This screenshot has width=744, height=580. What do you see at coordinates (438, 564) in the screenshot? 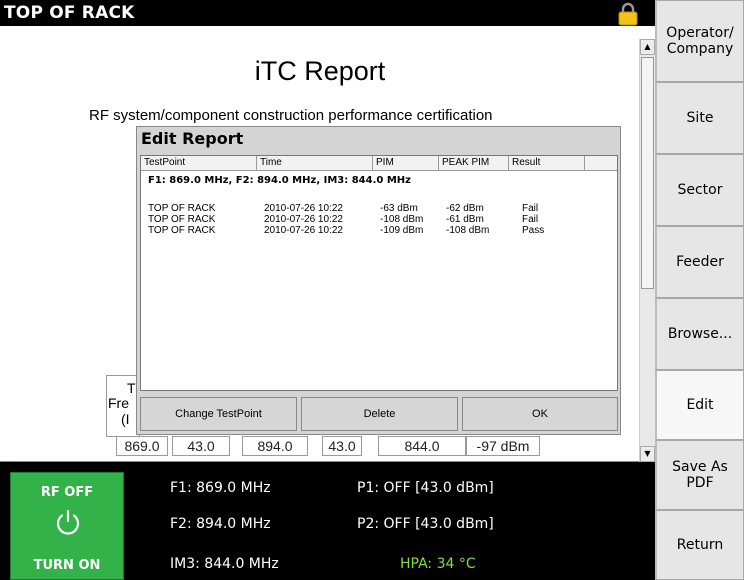
I see `status-hpa: HPA: 34 °C` at bounding box center [438, 564].